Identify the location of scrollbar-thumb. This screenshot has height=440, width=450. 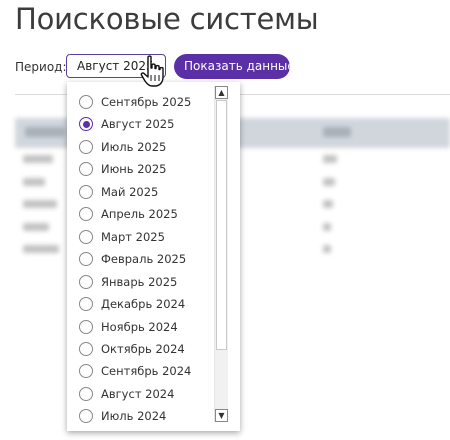
(221, 225).